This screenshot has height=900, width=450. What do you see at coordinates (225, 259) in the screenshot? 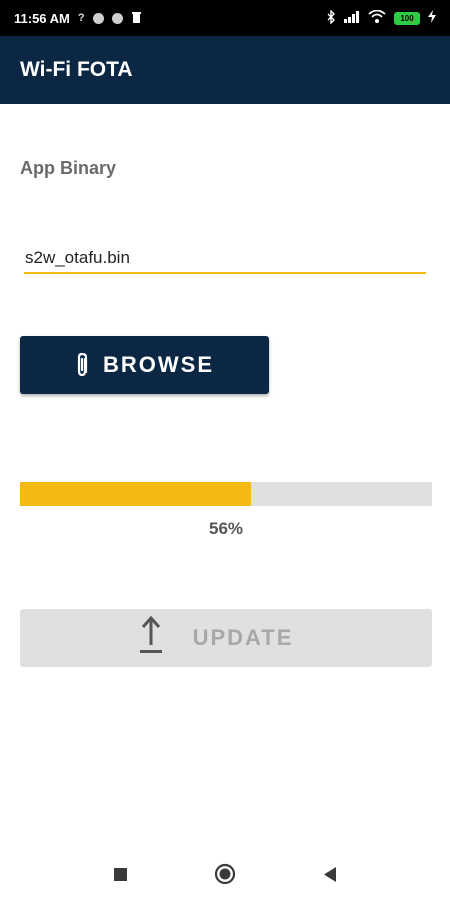
I see `file-name-field` at bounding box center [225, 259].